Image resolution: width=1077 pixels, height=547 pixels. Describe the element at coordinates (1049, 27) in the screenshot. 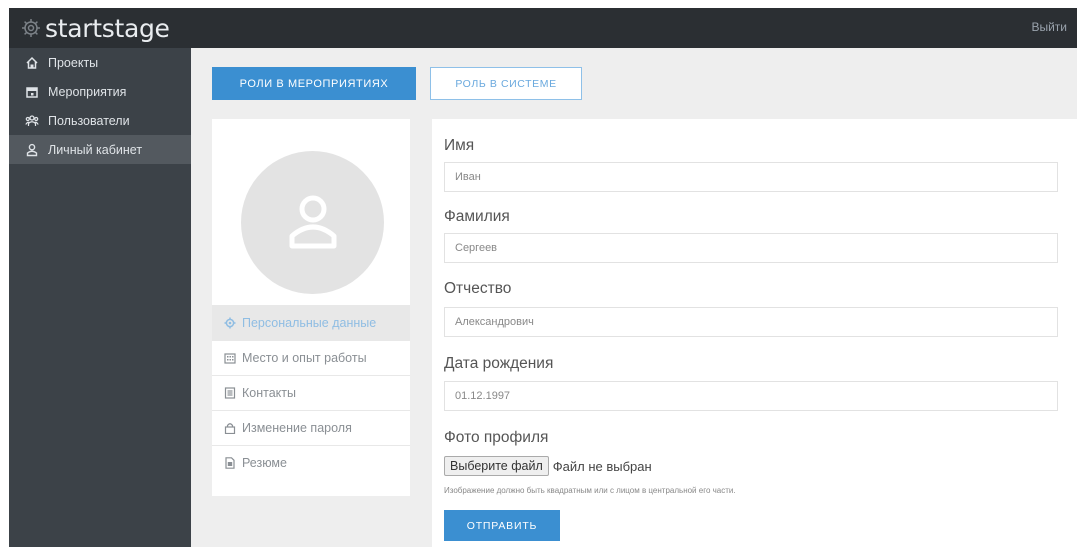

I see `logout-link: Выйти` at that location.